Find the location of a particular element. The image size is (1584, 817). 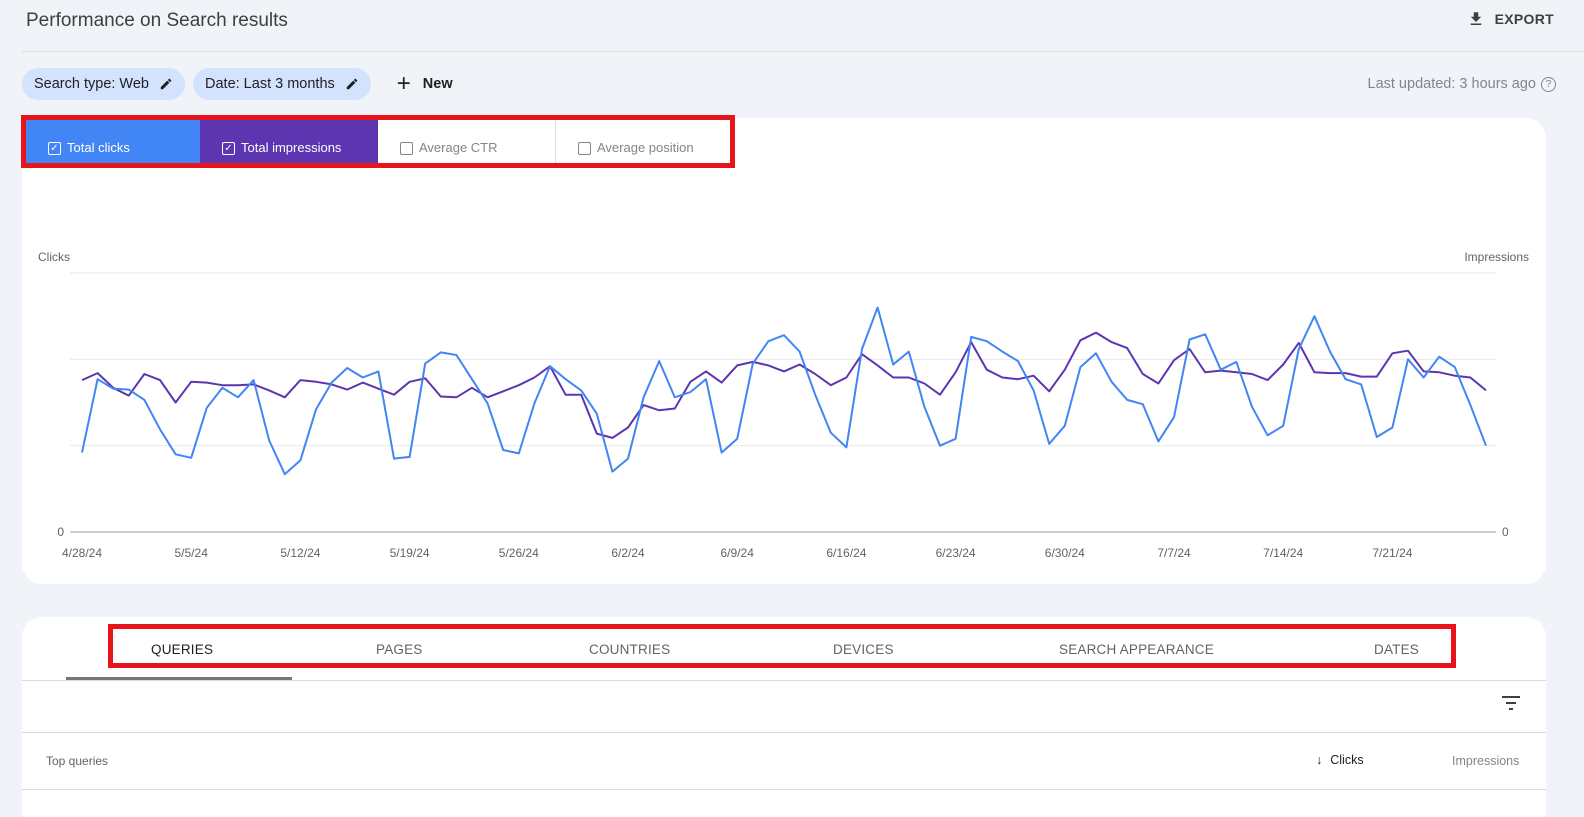

column-header-top-queries: Top queries is located at coordinates (77, 761).